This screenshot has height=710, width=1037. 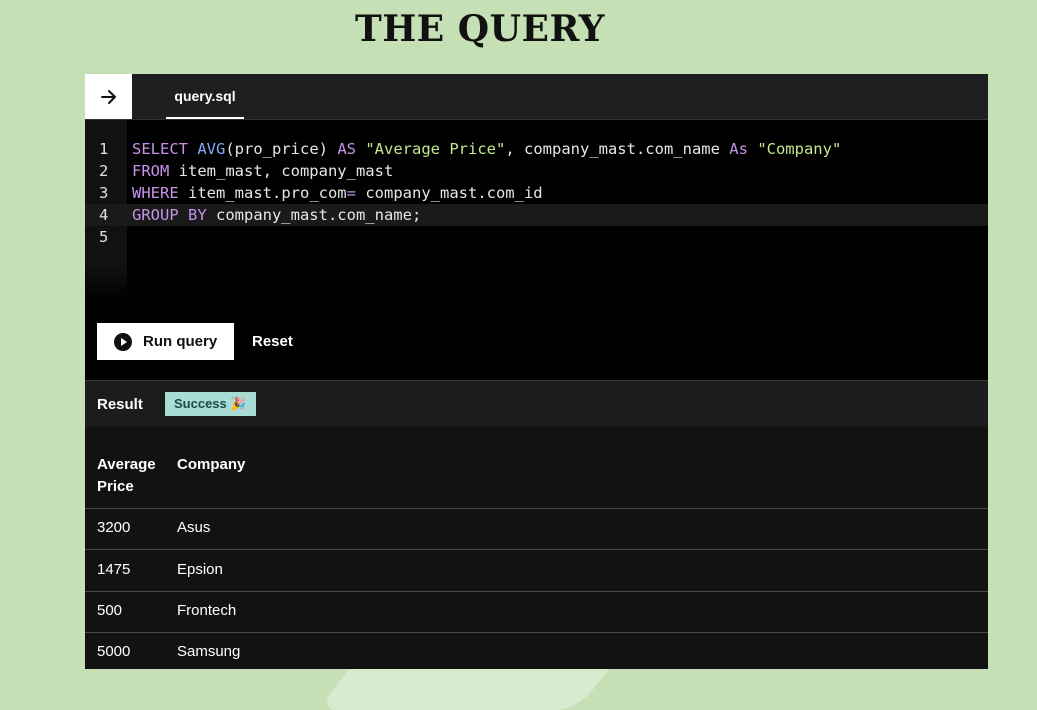 I want to click on line-number: 4, so click(x=104, y=215).